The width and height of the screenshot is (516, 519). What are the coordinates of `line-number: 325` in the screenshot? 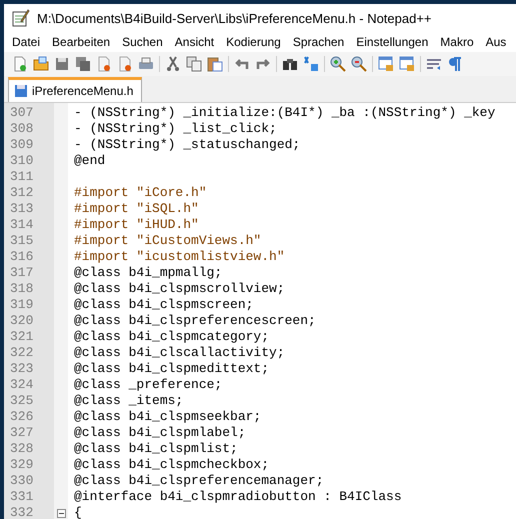 It's located at (21, 401).